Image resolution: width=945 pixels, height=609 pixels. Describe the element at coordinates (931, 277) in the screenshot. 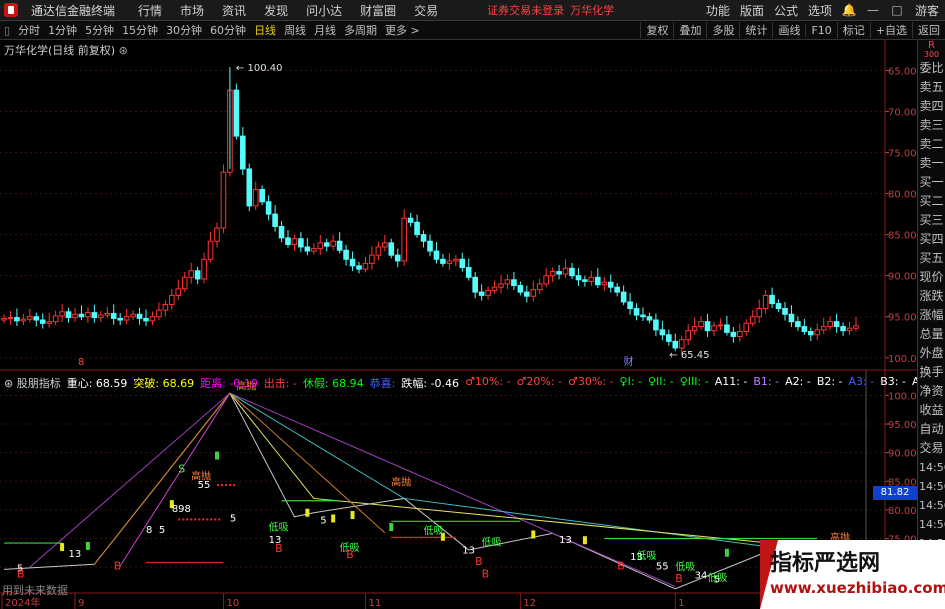

I see `right-panel-item-11: 现价` at that location.